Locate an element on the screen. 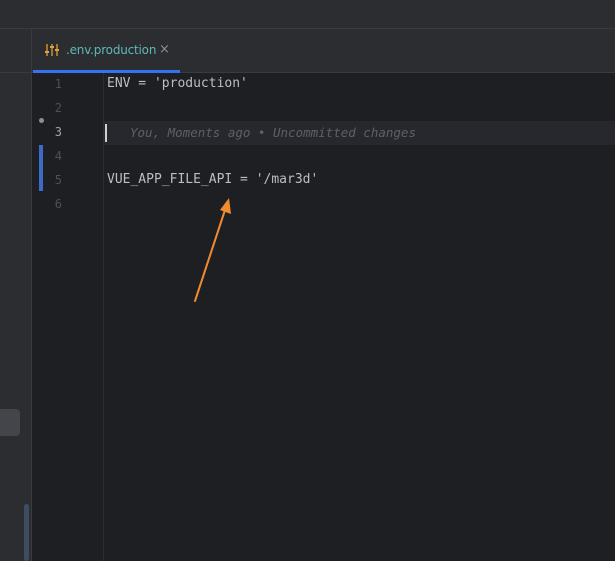 The height and width of the screenshot is (561, 615). line-number: 6 is located at coordinates (58, 204).